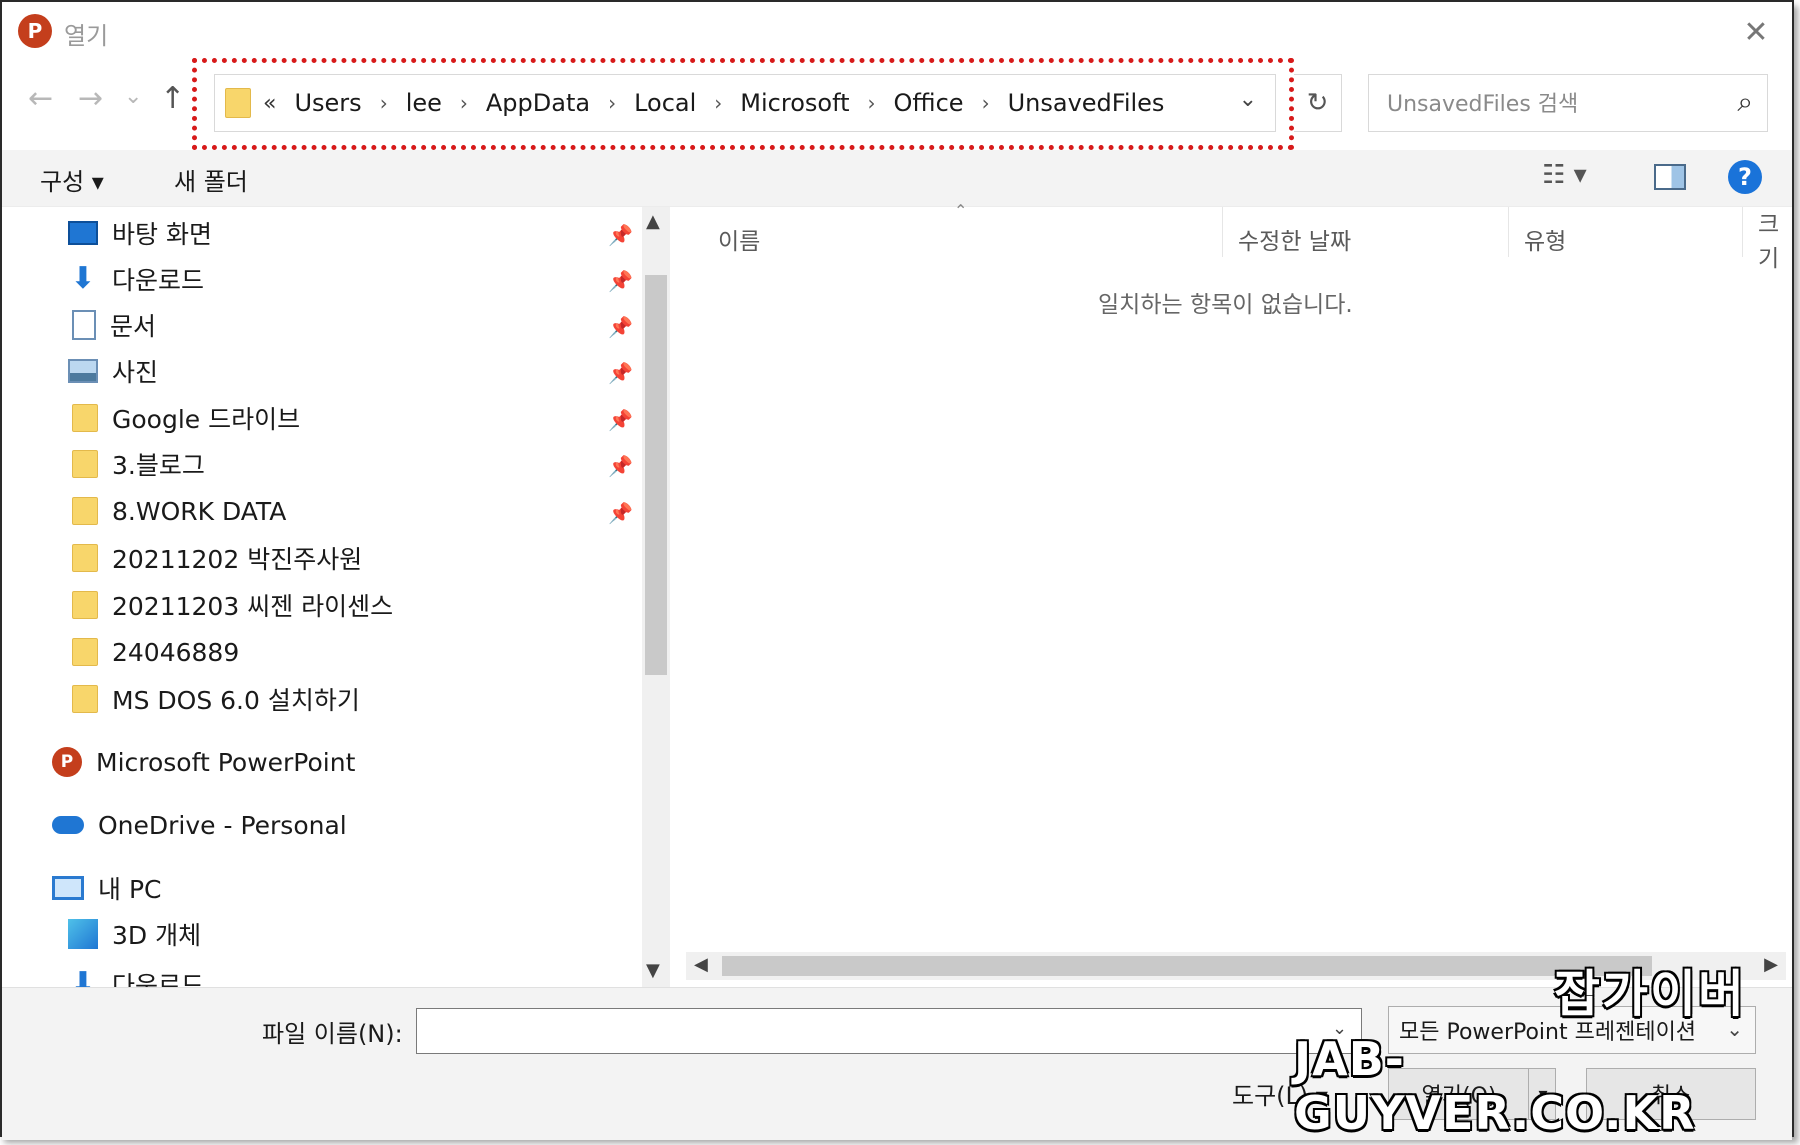 This screenshot has height=1145, width=1800. I want to click on sidebar-item-label: 사진, so click(135, 372).